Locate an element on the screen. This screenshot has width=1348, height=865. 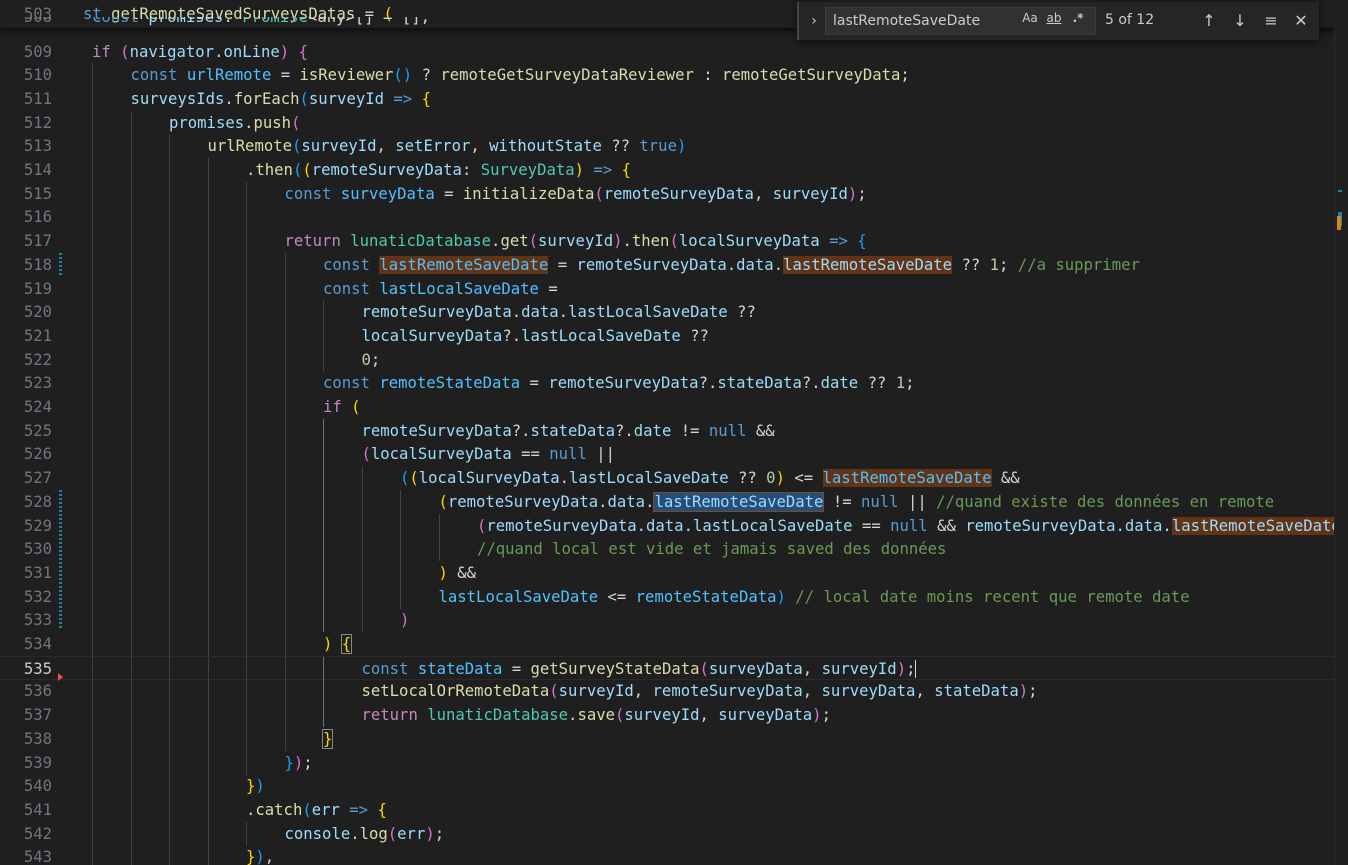
next-match-button: ↓ is located at coordinates (1240, 21).